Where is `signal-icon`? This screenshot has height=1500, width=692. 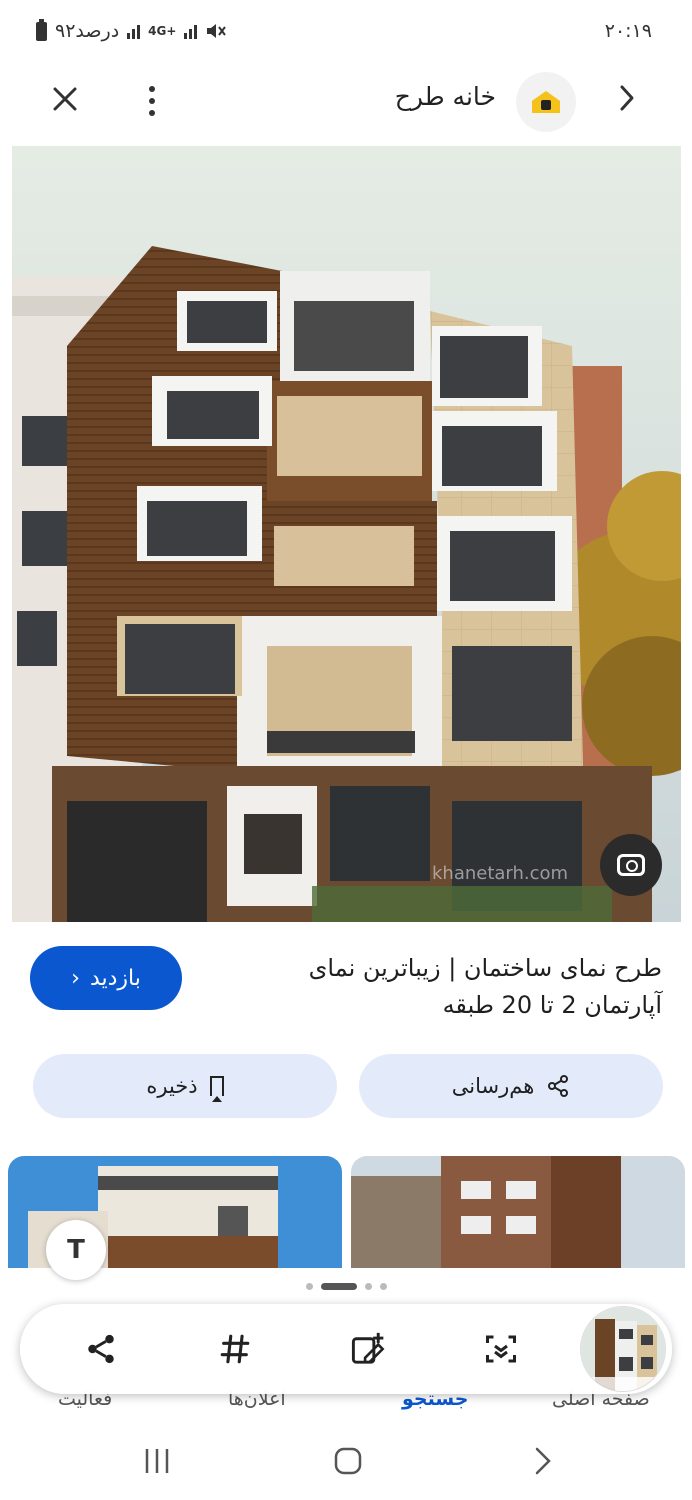 signal-icon is located at coordinates (134, 31).